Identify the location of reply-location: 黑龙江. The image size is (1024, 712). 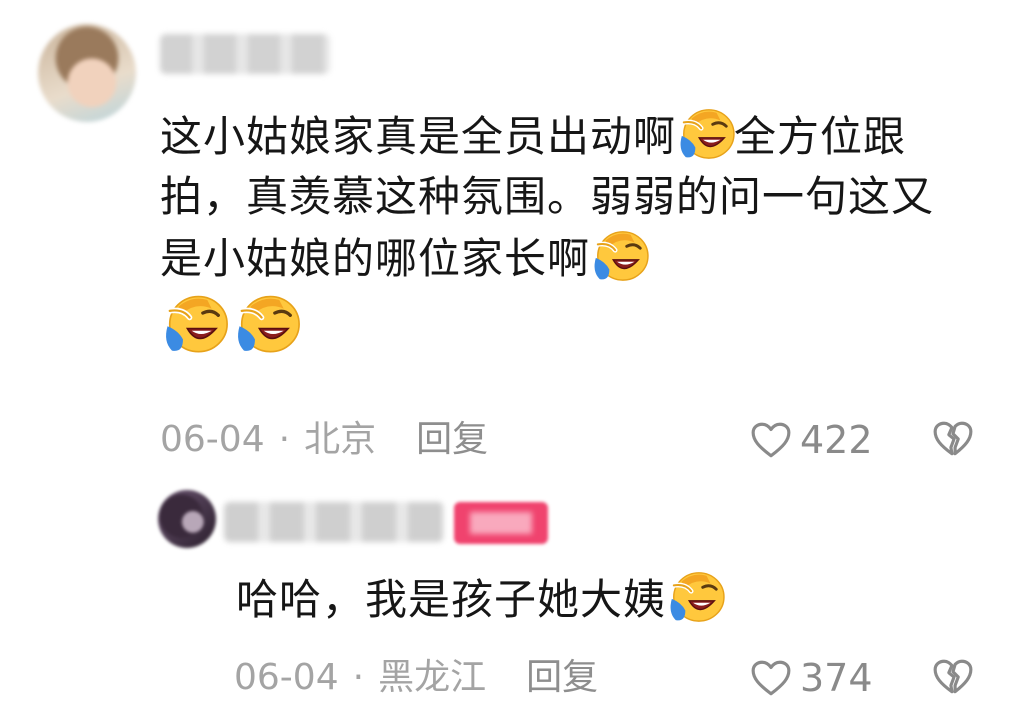
(432, 677).